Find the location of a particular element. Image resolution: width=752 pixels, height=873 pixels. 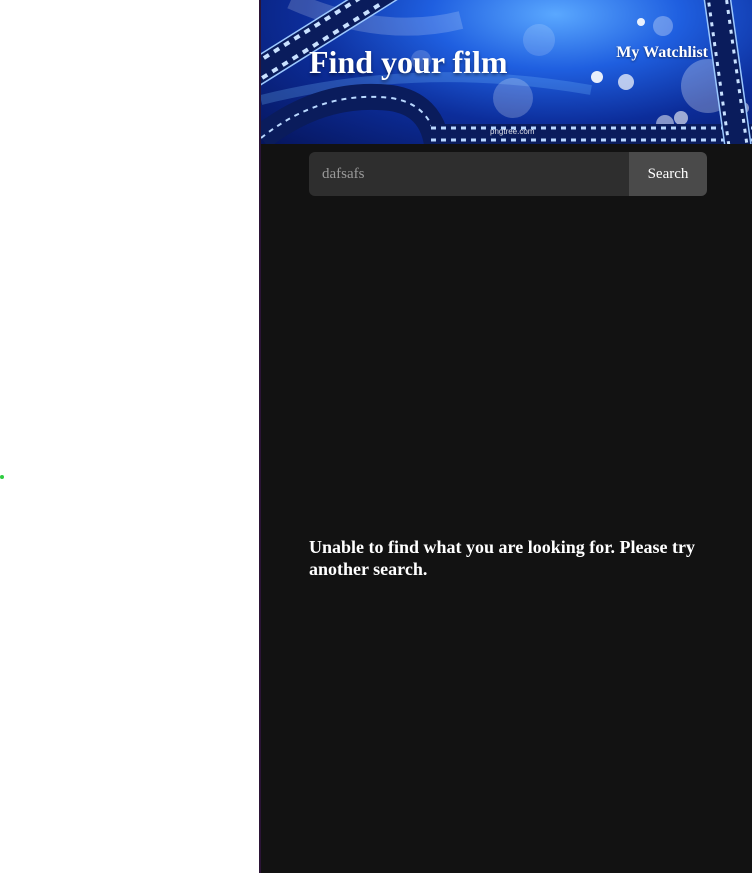

search-button: Search is located at coordinates (668, 174).